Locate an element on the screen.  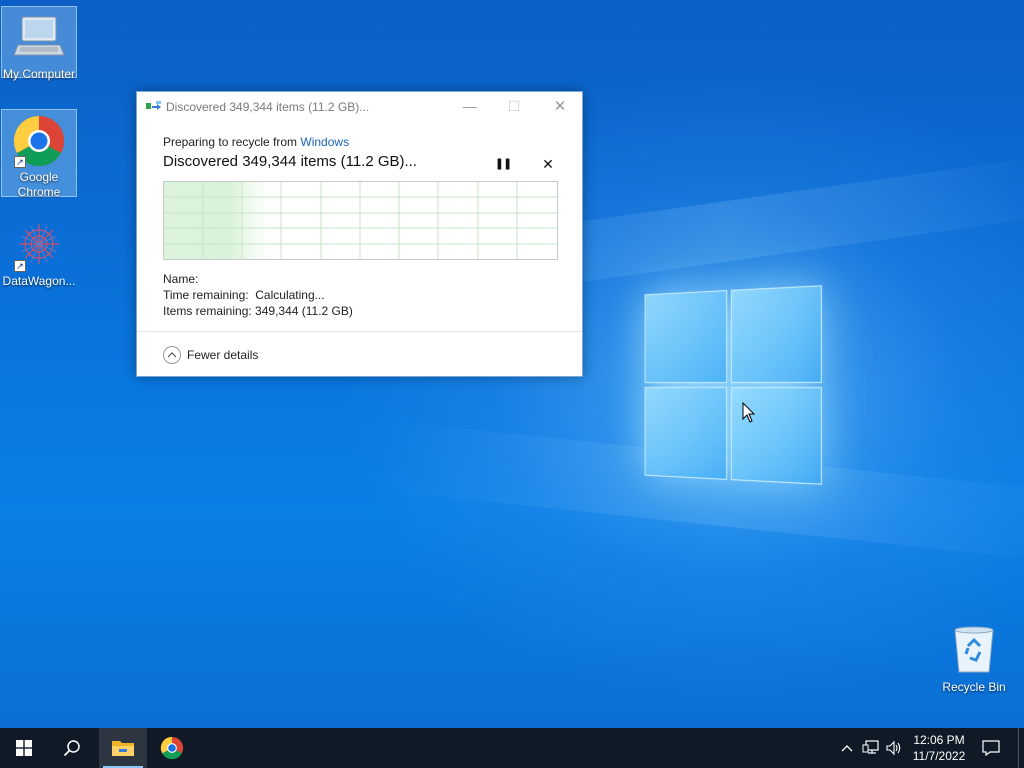
notification-icon is located at coordinates (991, 748).